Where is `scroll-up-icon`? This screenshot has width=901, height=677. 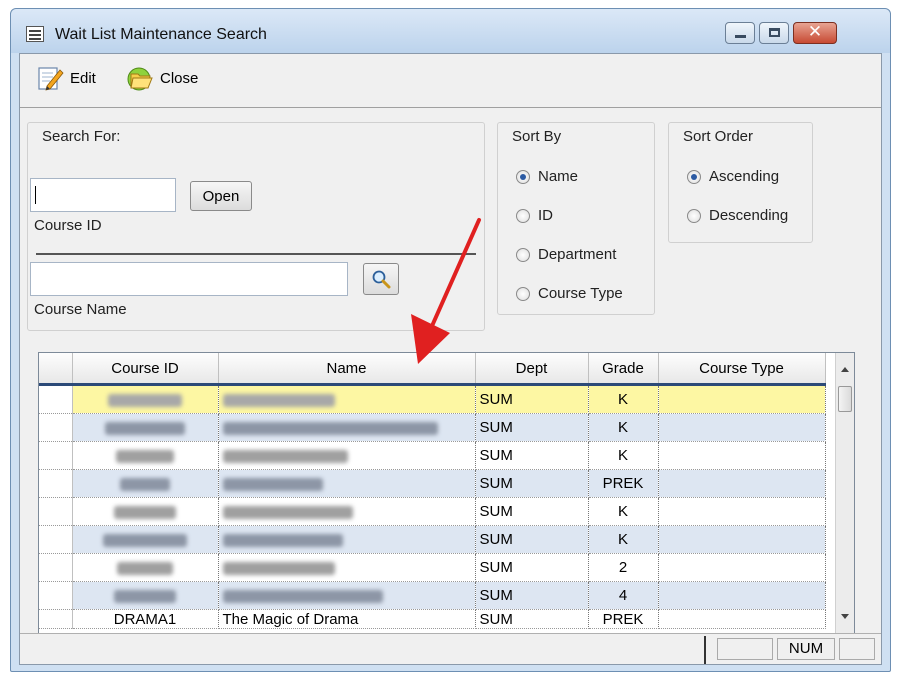 scroll-up-icon is located at coordinates (845, 369).